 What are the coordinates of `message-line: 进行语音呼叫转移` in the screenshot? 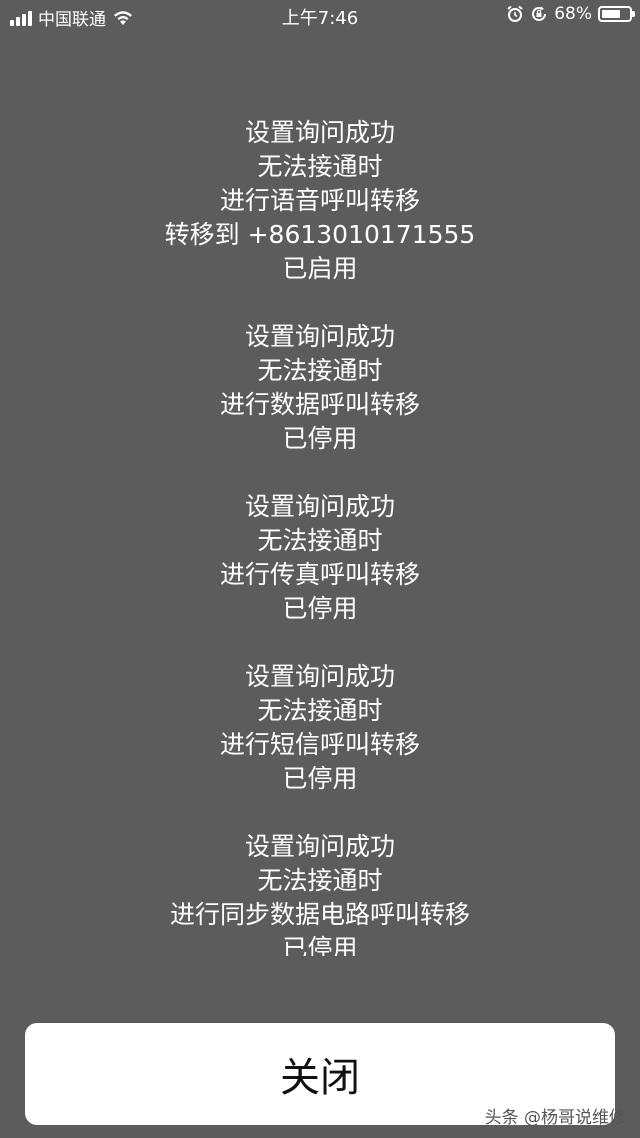 It's located at (319, 200).